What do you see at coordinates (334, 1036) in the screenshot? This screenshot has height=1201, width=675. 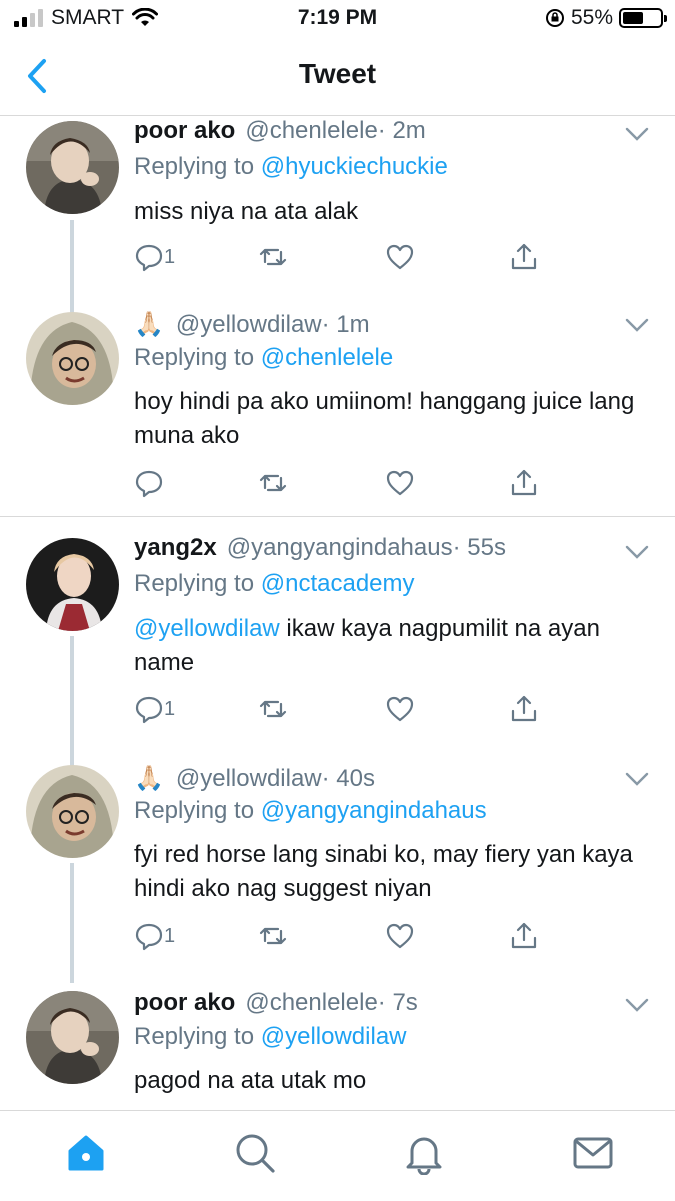 I see `replying-to-mention: @yellowdilaw` at bounding box center [334, 1036].